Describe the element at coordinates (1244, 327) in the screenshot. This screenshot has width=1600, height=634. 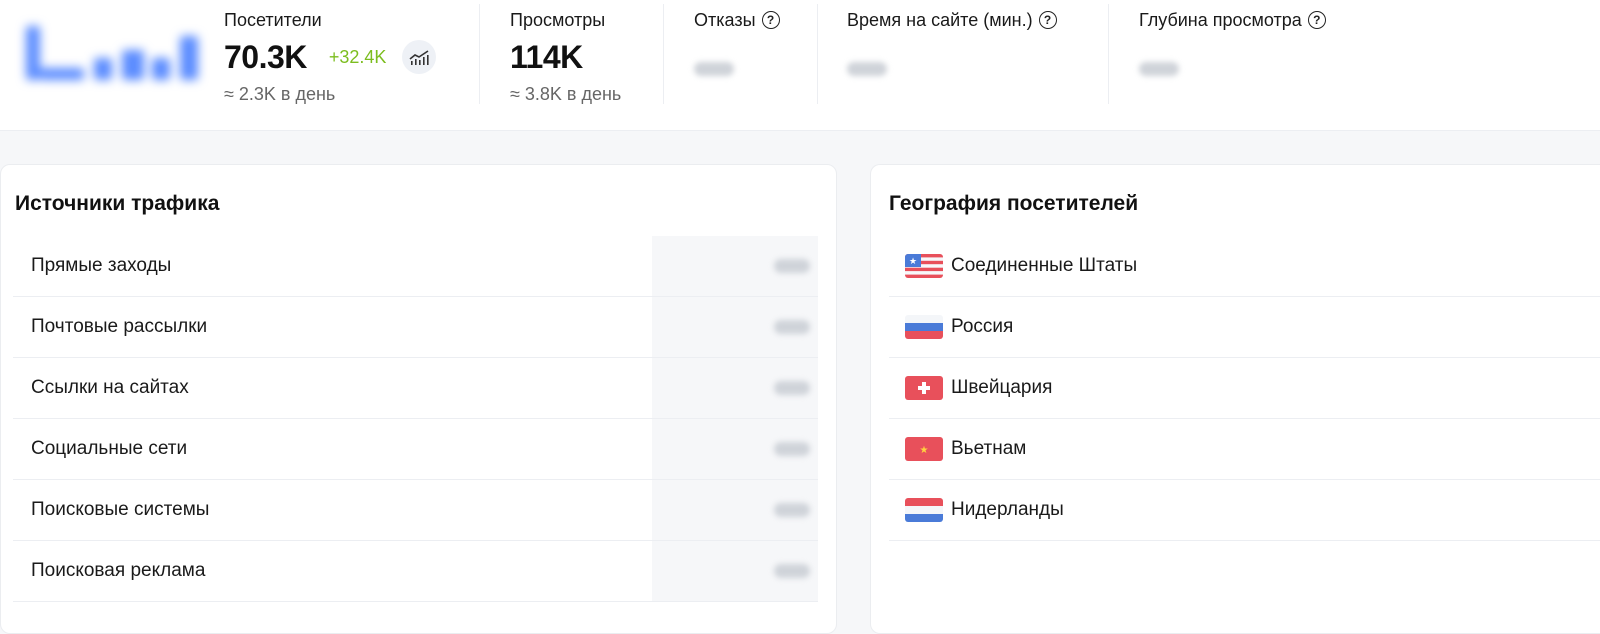
I see `list-item: Россия` at that location.